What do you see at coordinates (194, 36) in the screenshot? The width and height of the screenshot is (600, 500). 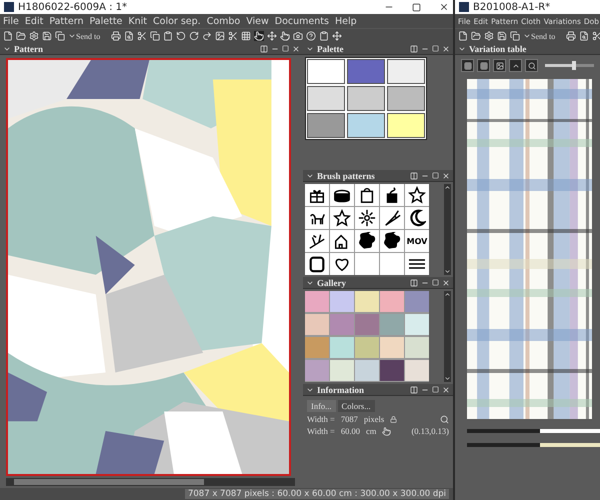 I see `redo-icon` at bounding box center [194, 36].